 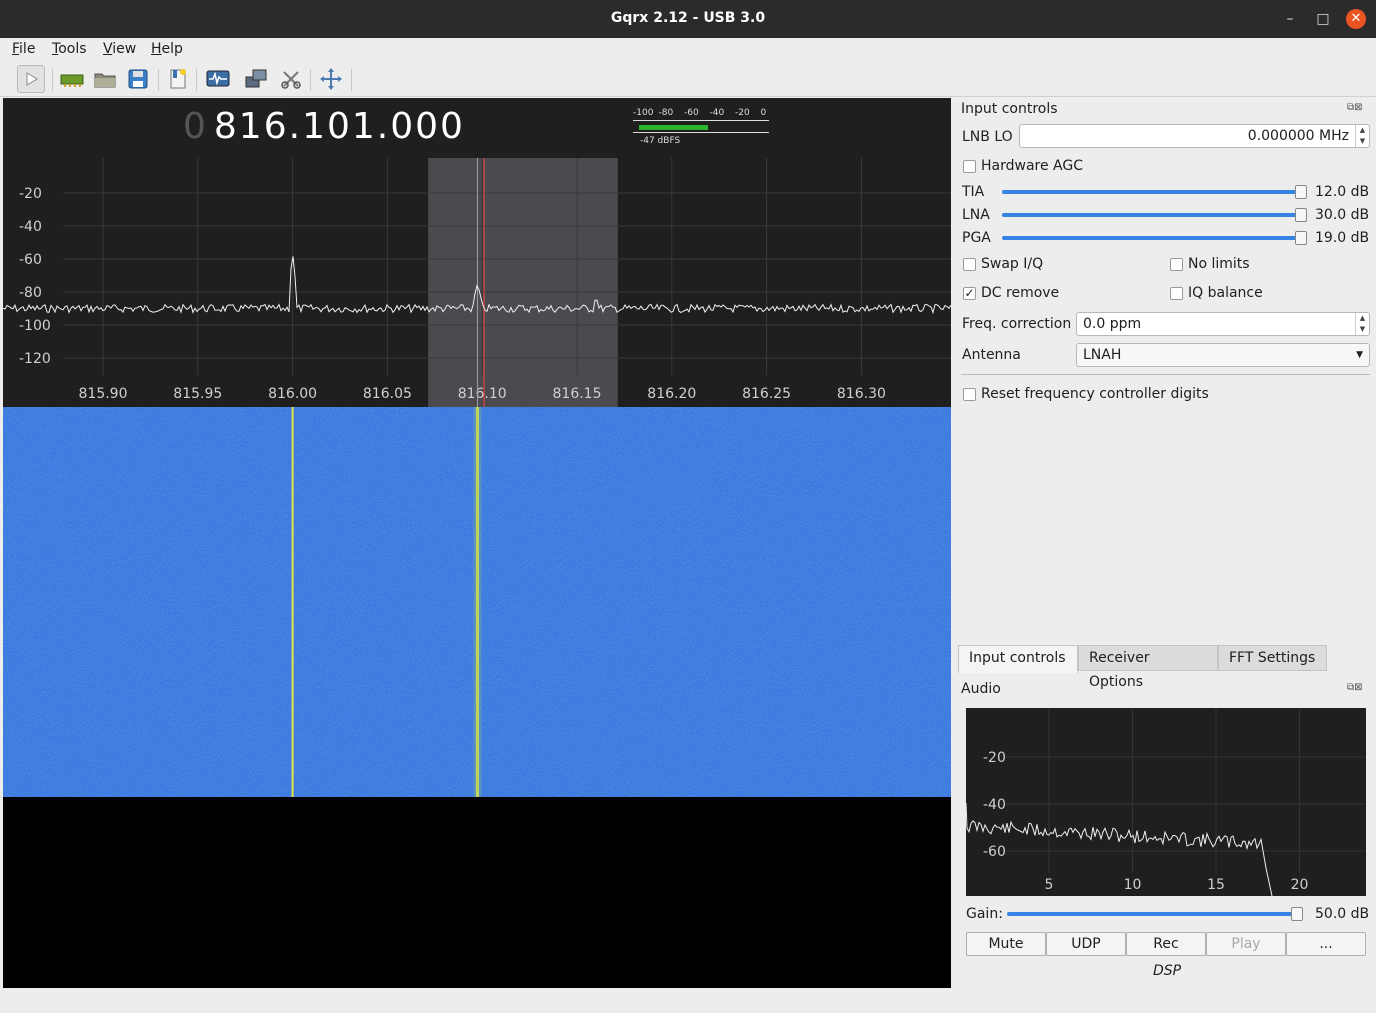 I want to click on waterfall-signal-glow, so click(x=477, y=602).